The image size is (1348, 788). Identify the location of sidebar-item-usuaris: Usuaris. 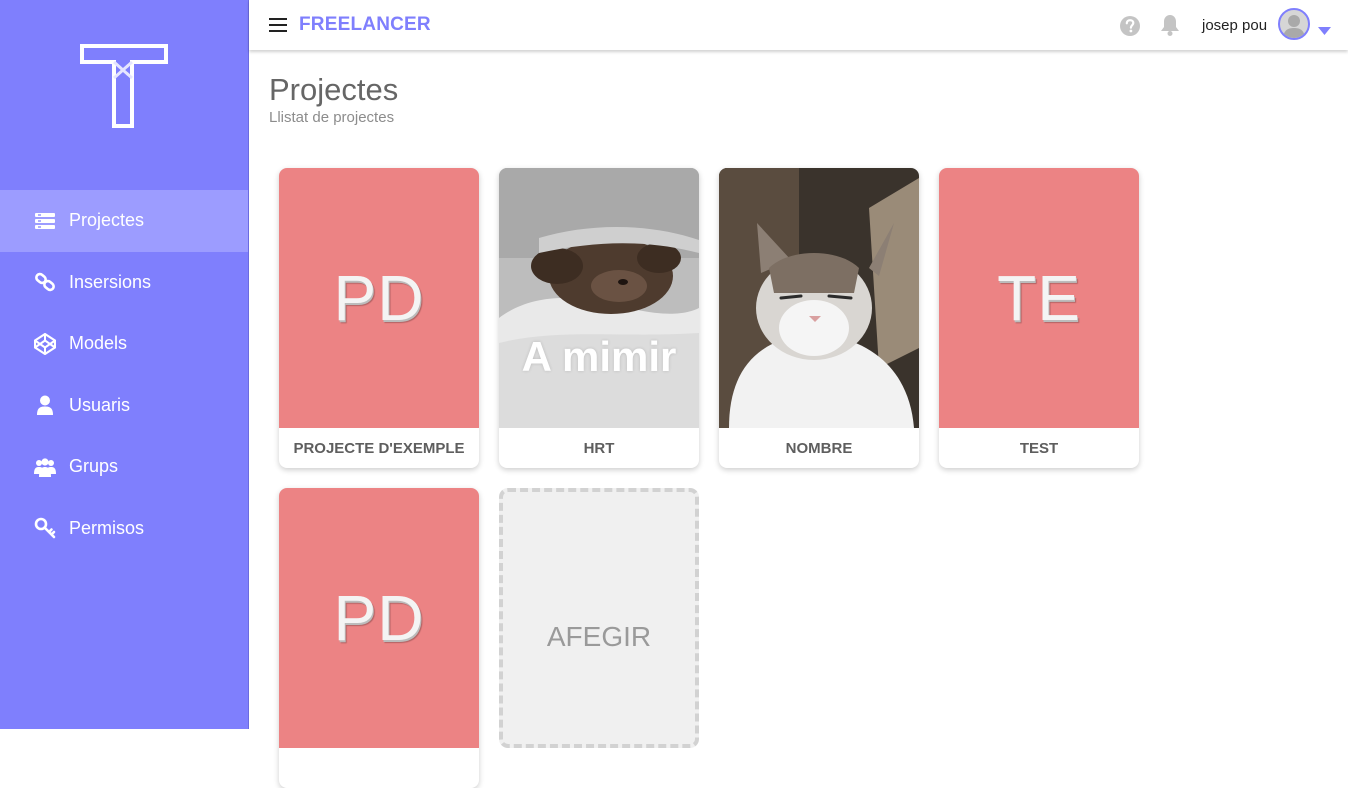
(124, 406).